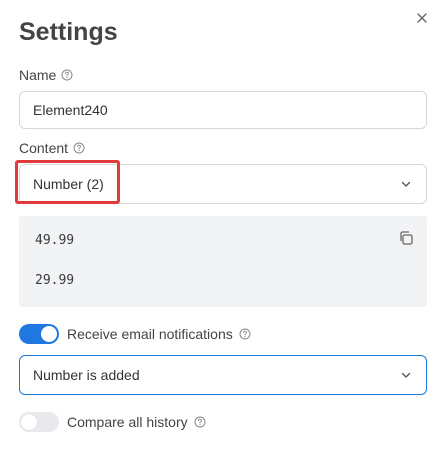 Image resolution: width=438 pixels, height=453 pixels. Describe the element at coordinates (127, 422) in the screenshot. I see `compare-history-label: Compare all history` at that location.